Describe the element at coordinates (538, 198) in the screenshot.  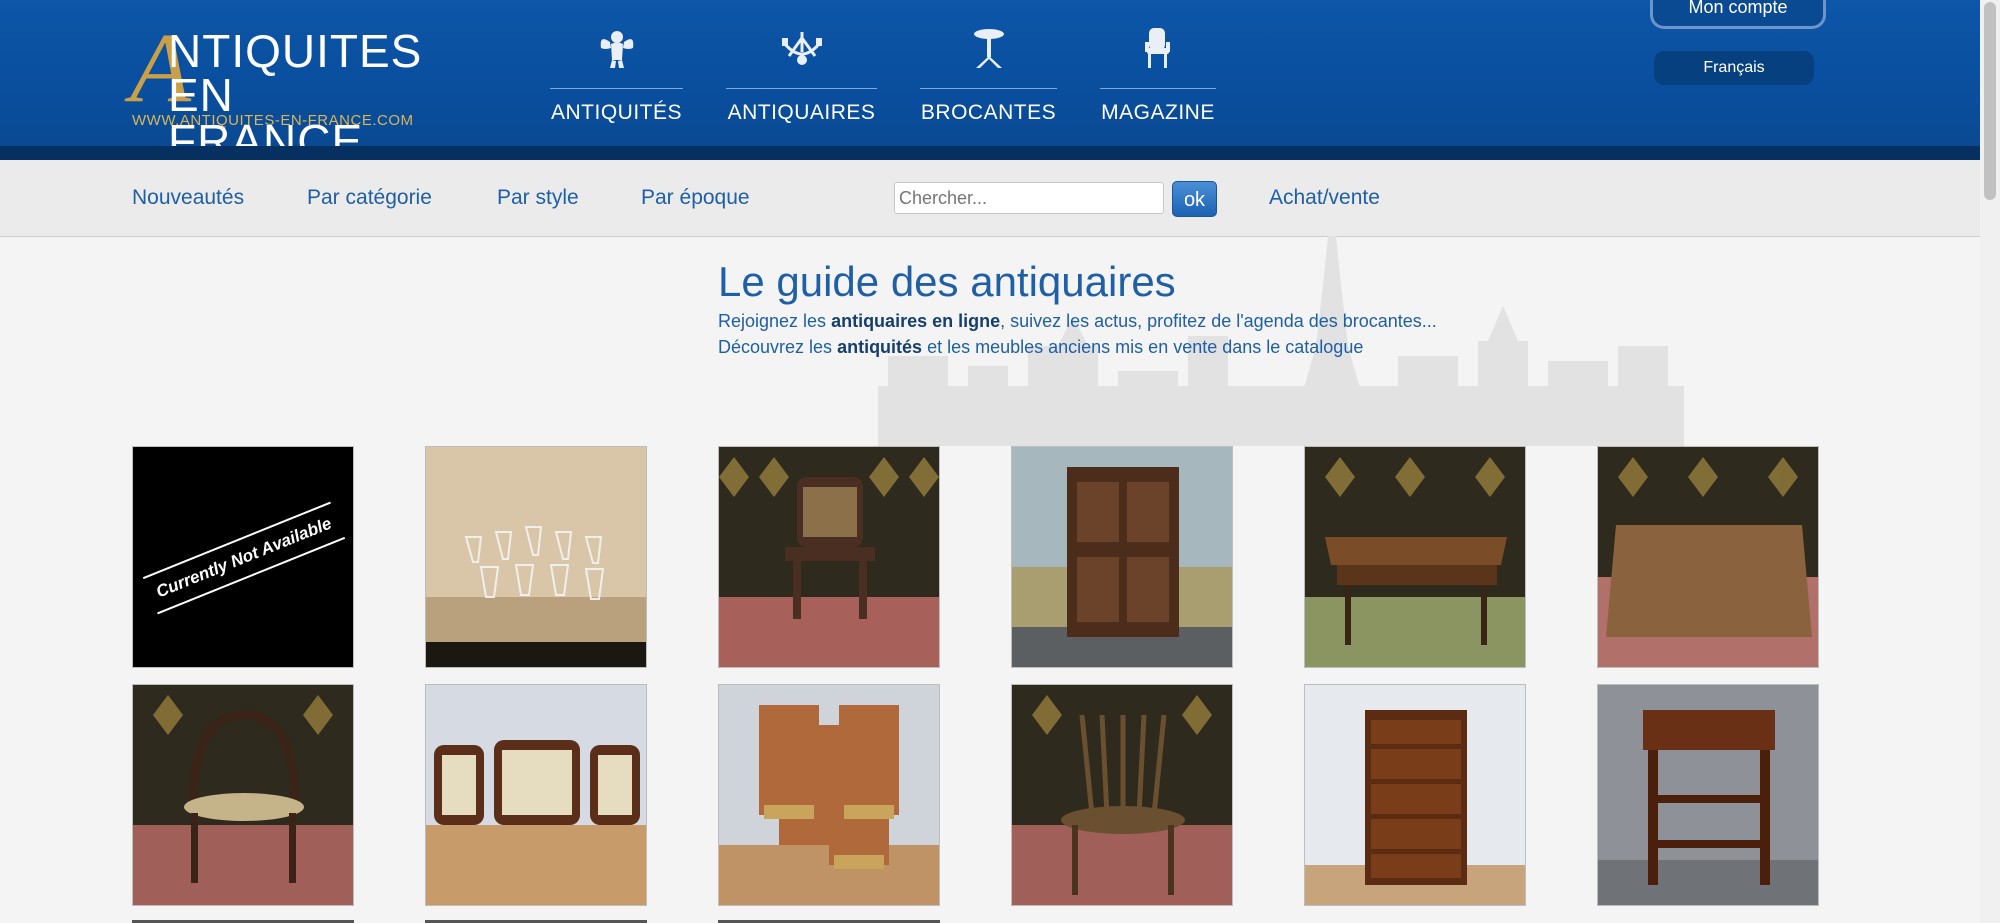
I see `subnav-par-style: Par style` at that location.